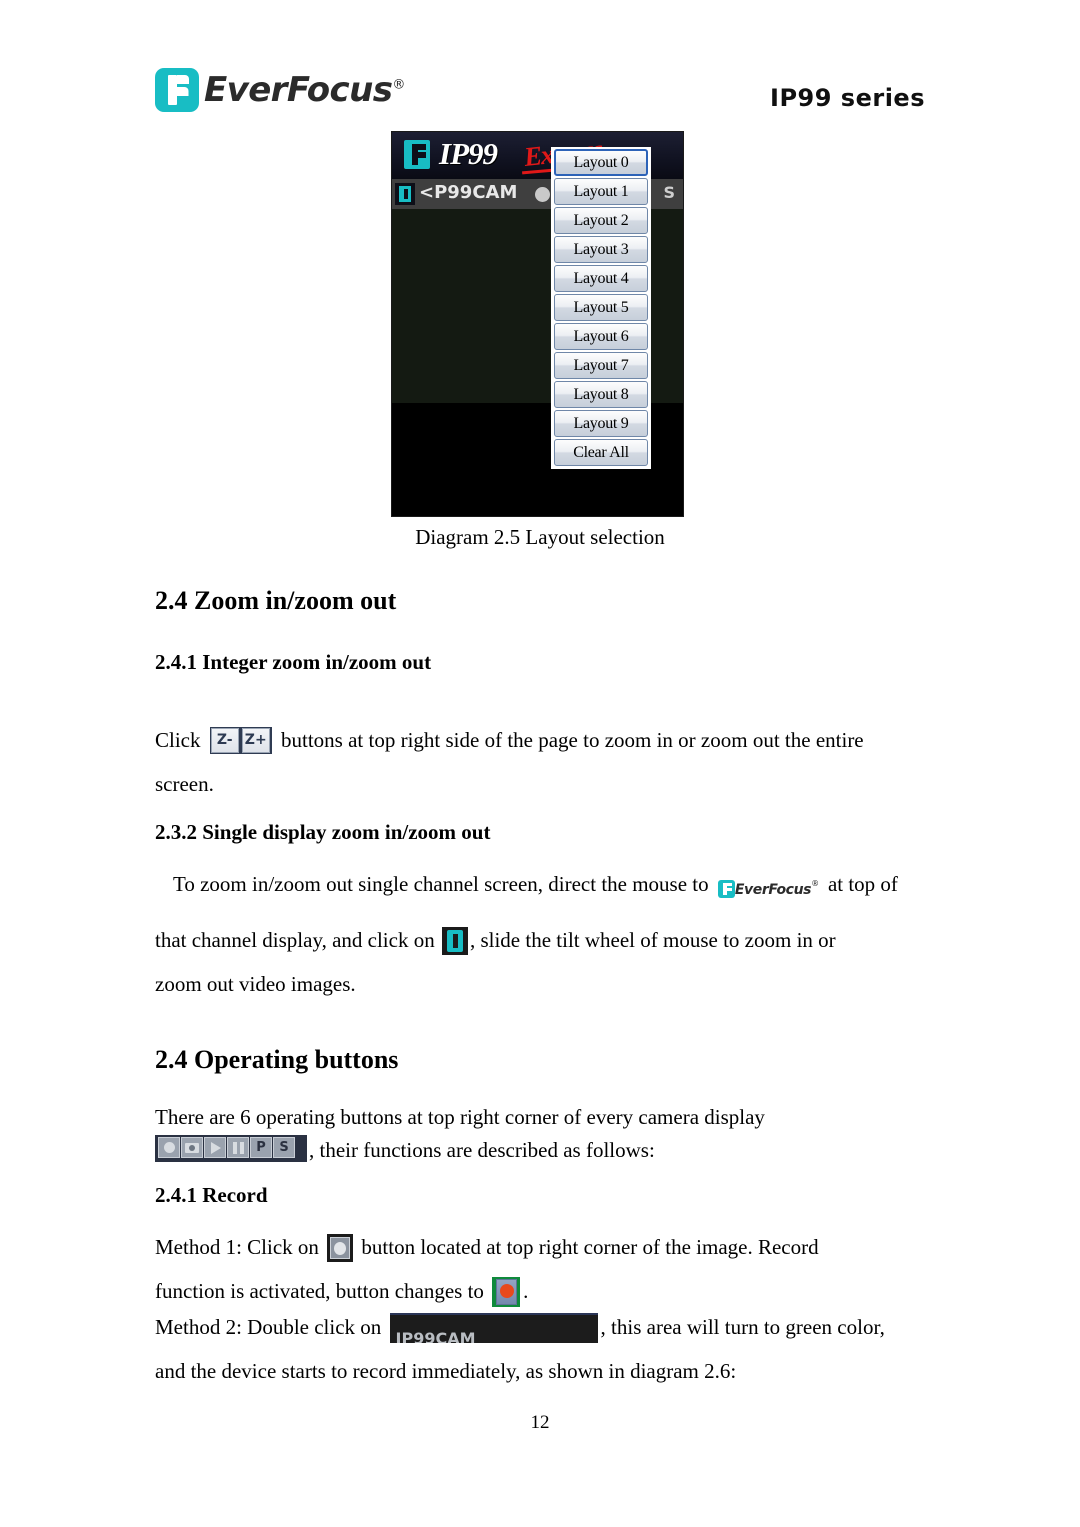 Image resolution: width=1080 pixels, height=1527 pixels. Describe the element at coordinates (526, 1291) in the screenshot. I see `method1-text-4: .` at that location.